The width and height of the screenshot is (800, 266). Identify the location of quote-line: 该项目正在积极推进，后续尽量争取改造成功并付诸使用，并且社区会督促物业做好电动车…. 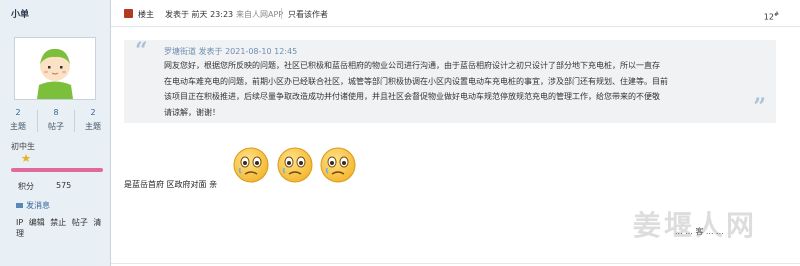
(412, 96).